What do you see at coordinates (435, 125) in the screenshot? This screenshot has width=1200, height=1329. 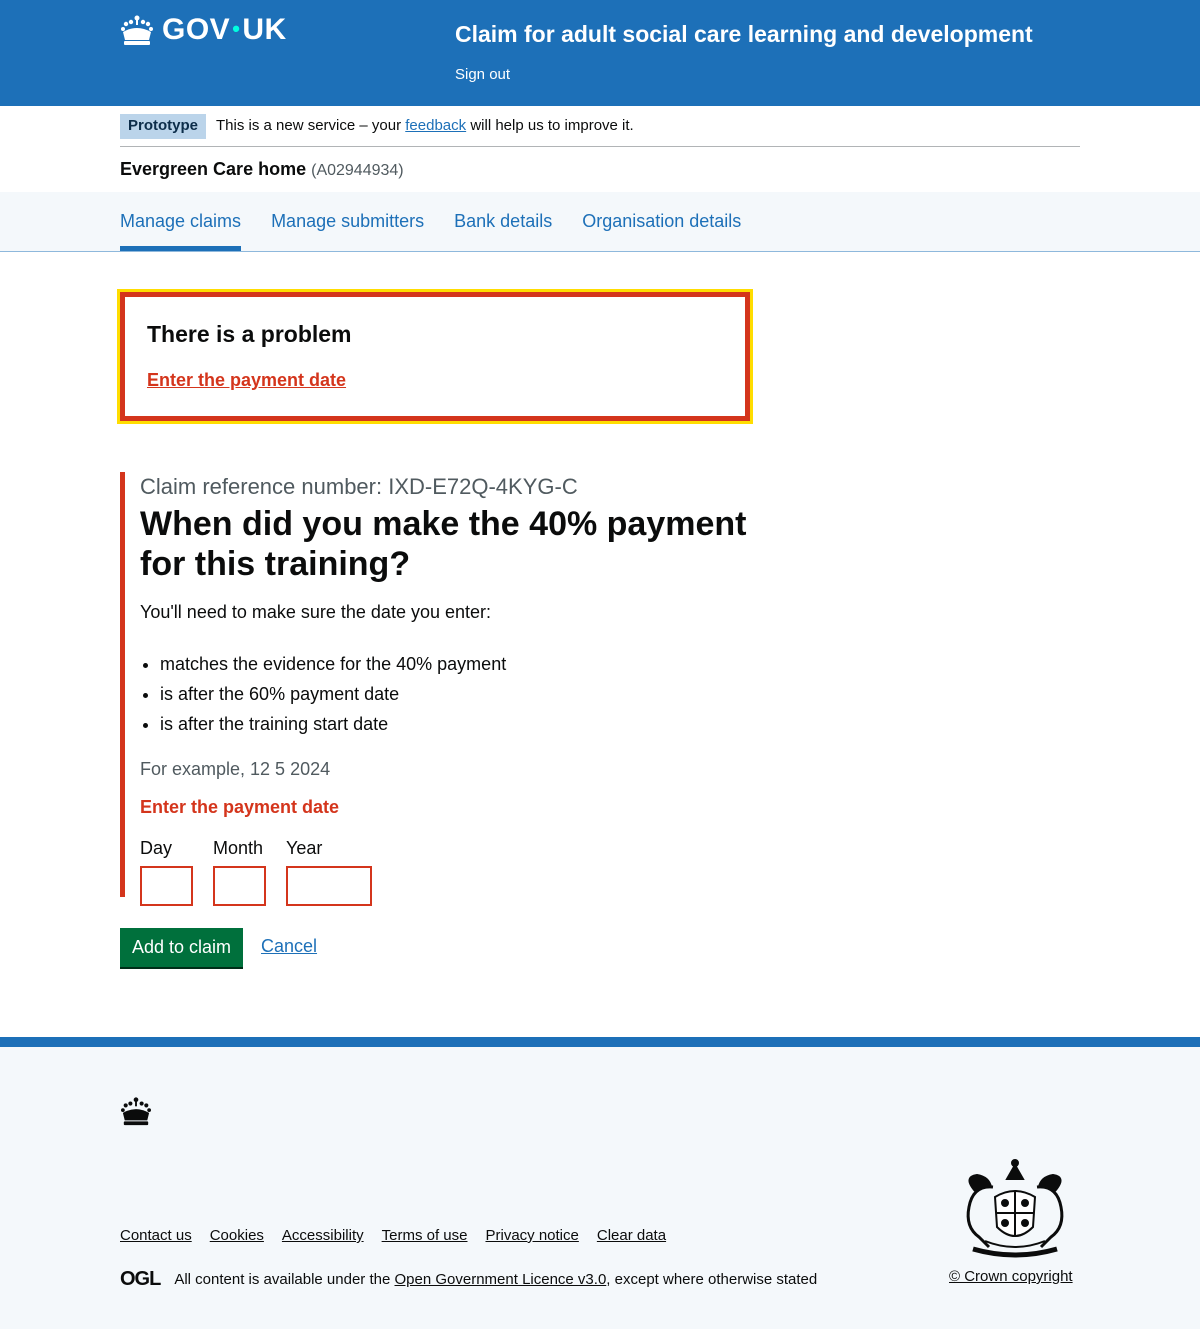 I see `feedback-link: feedback` at bounding box center [435, 125].